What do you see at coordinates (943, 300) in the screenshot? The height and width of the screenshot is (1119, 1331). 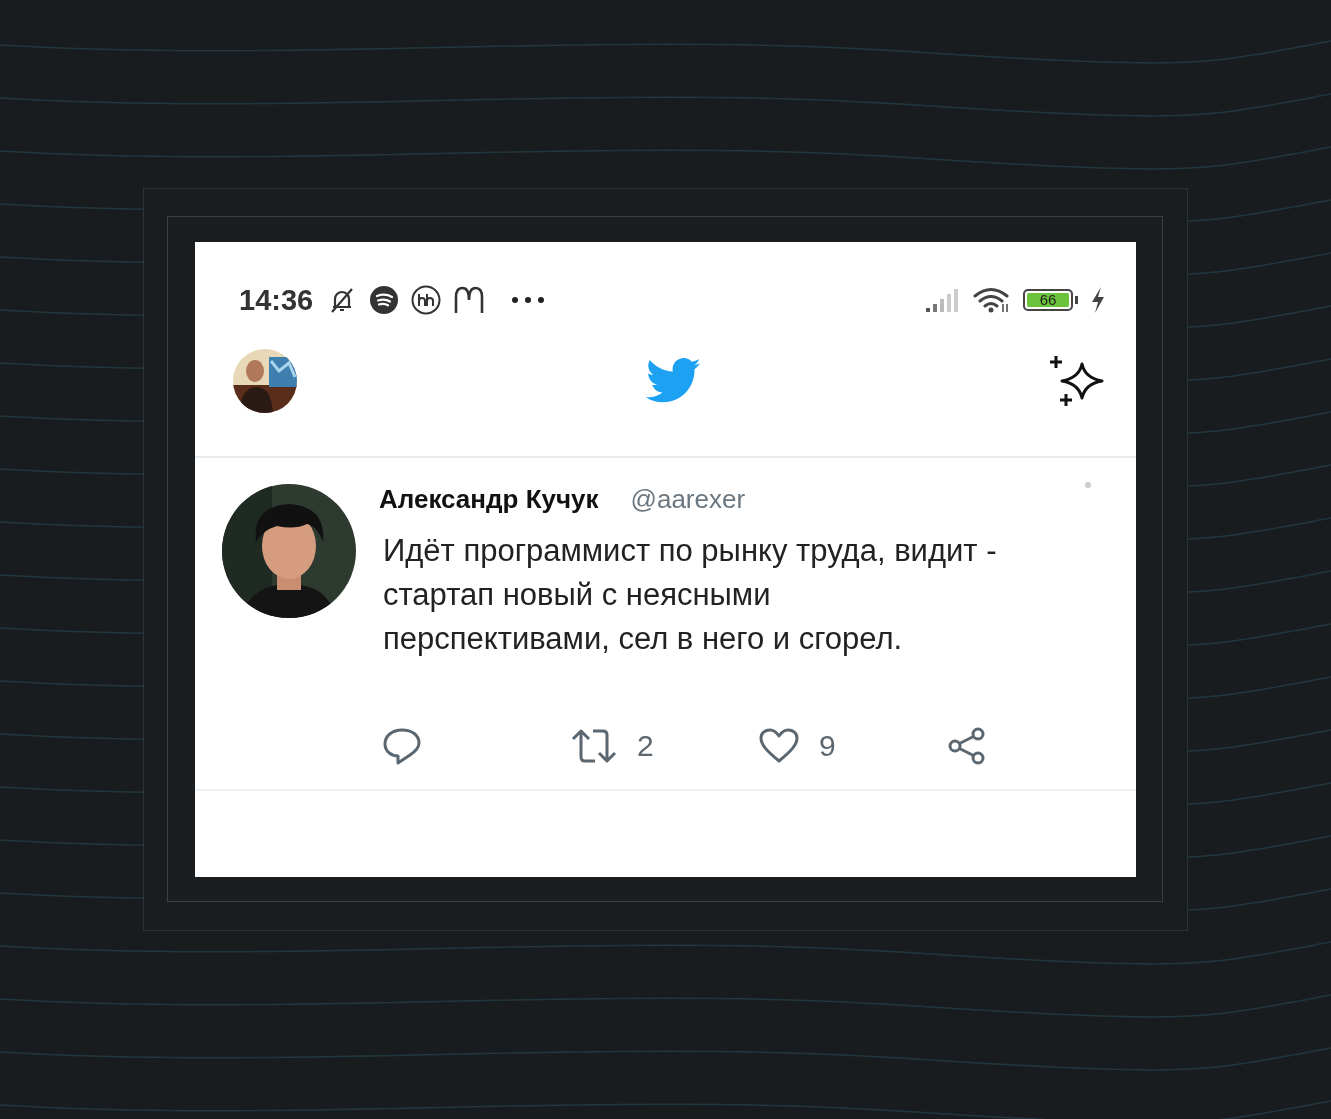 I see `signal-icon` at bounding box center [943, 300].